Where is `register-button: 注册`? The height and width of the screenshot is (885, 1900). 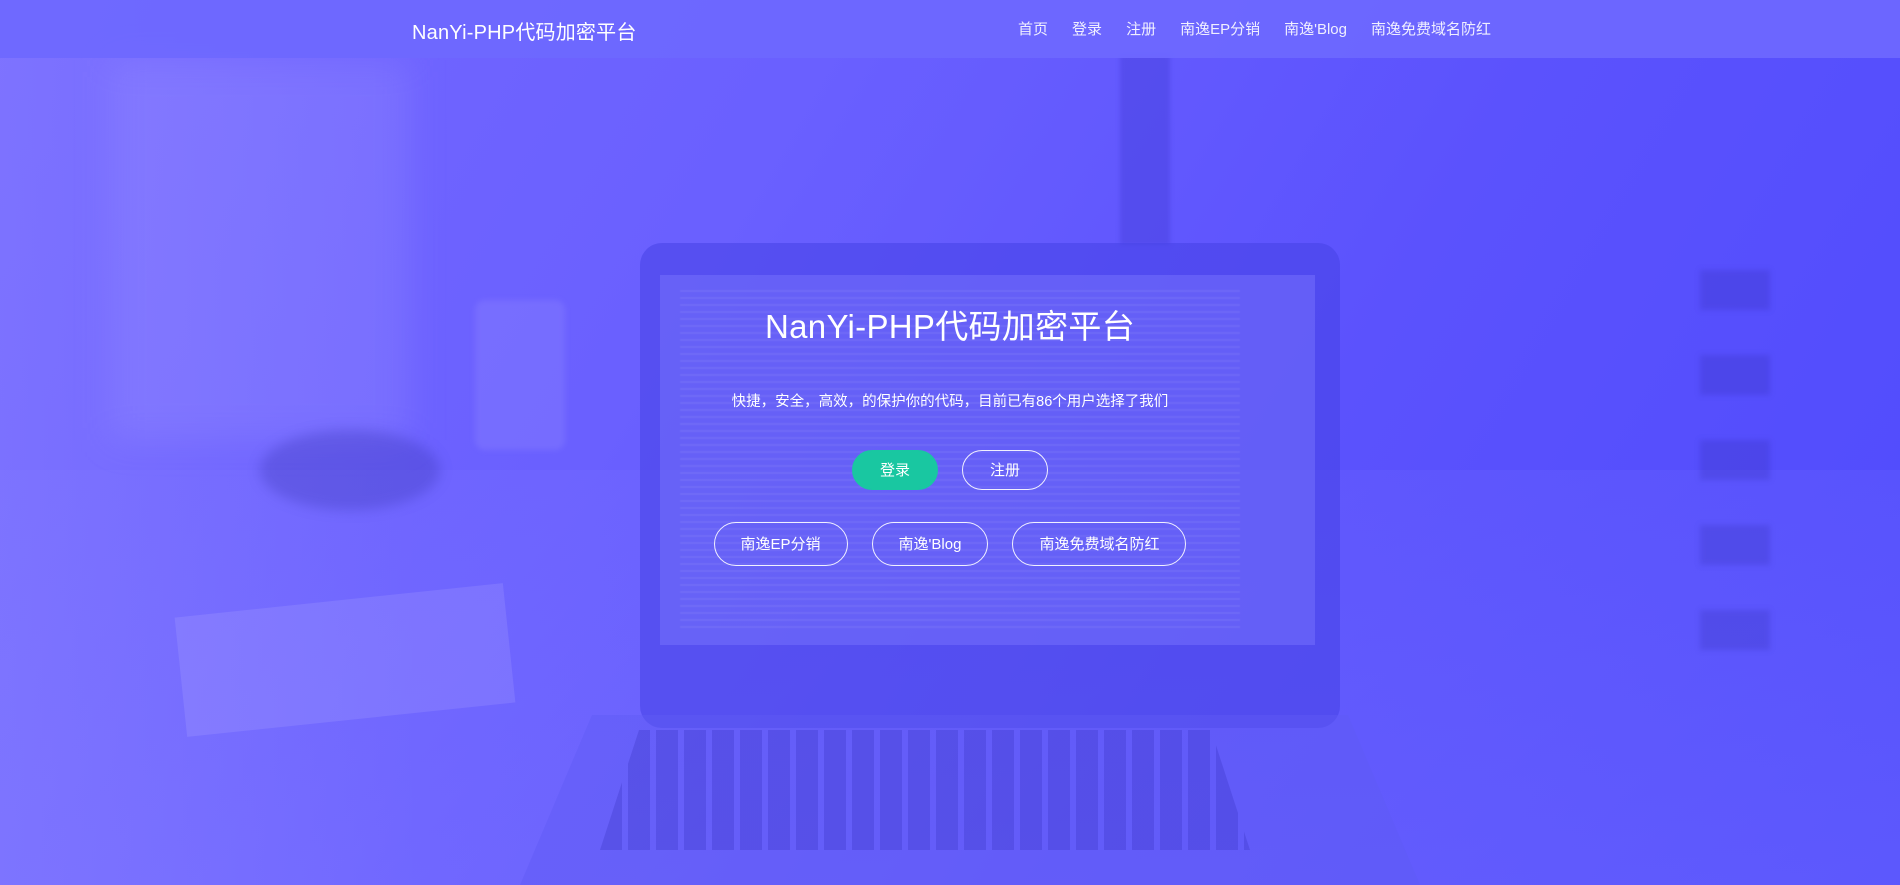
register-button: 注册 is located at coordinates (1005, 470).